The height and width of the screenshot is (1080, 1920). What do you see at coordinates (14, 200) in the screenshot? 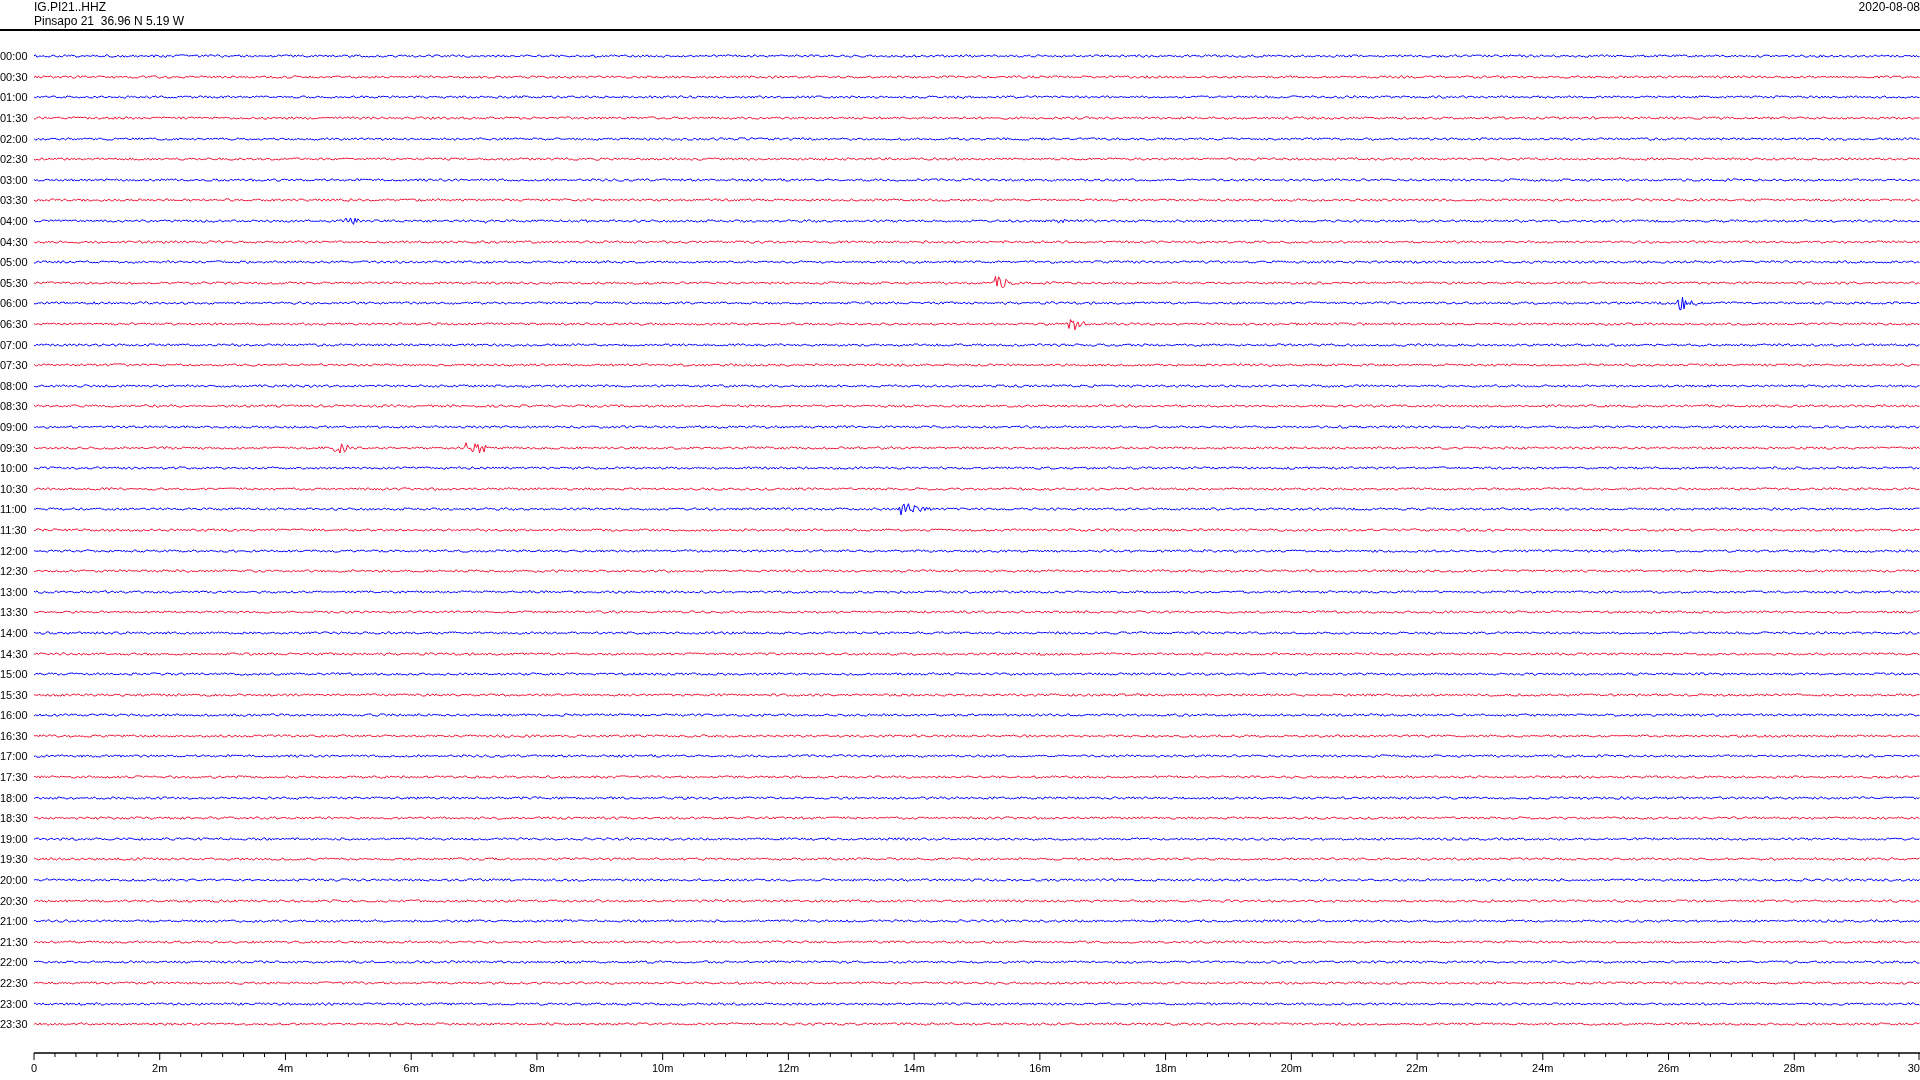
I see `time-label: 03:30` at bounding box center [14, 200].